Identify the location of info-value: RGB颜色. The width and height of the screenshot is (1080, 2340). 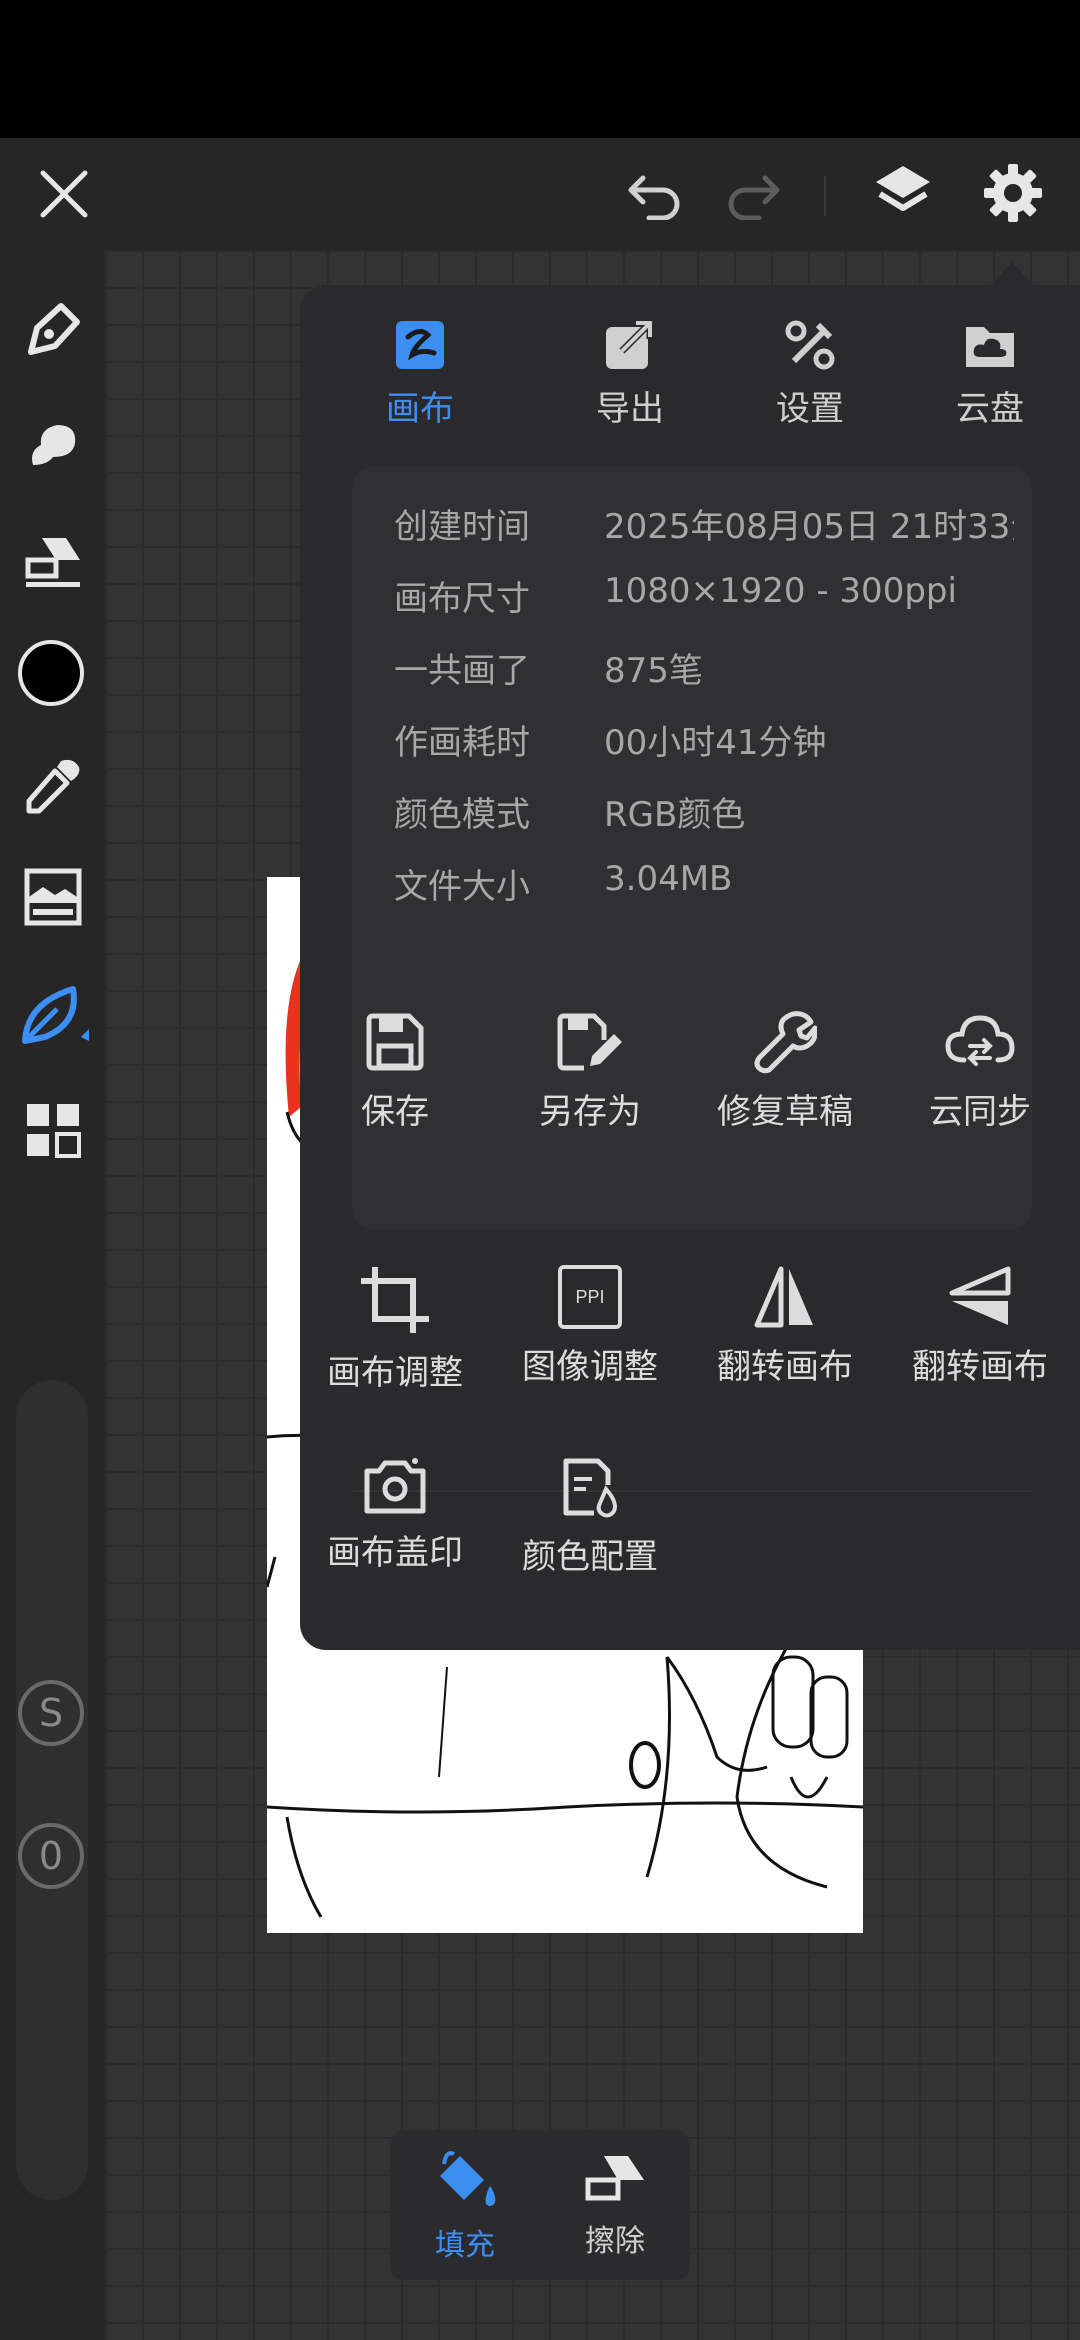
(675, 815).